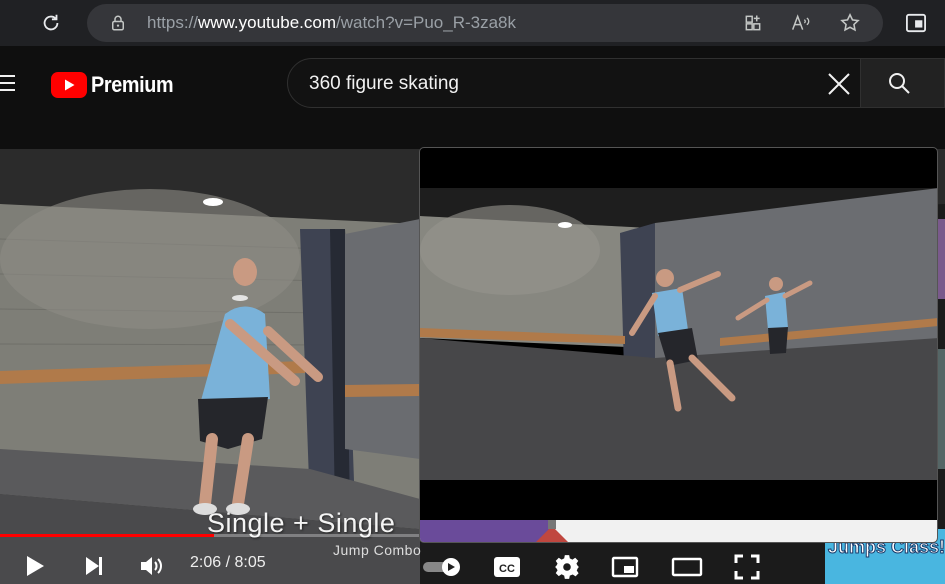  What do you see at coordinates (412, 564) in the screenshot?
I see `player-controls: 2:06 / 8:05 CC` at bounding box center [412, 564].